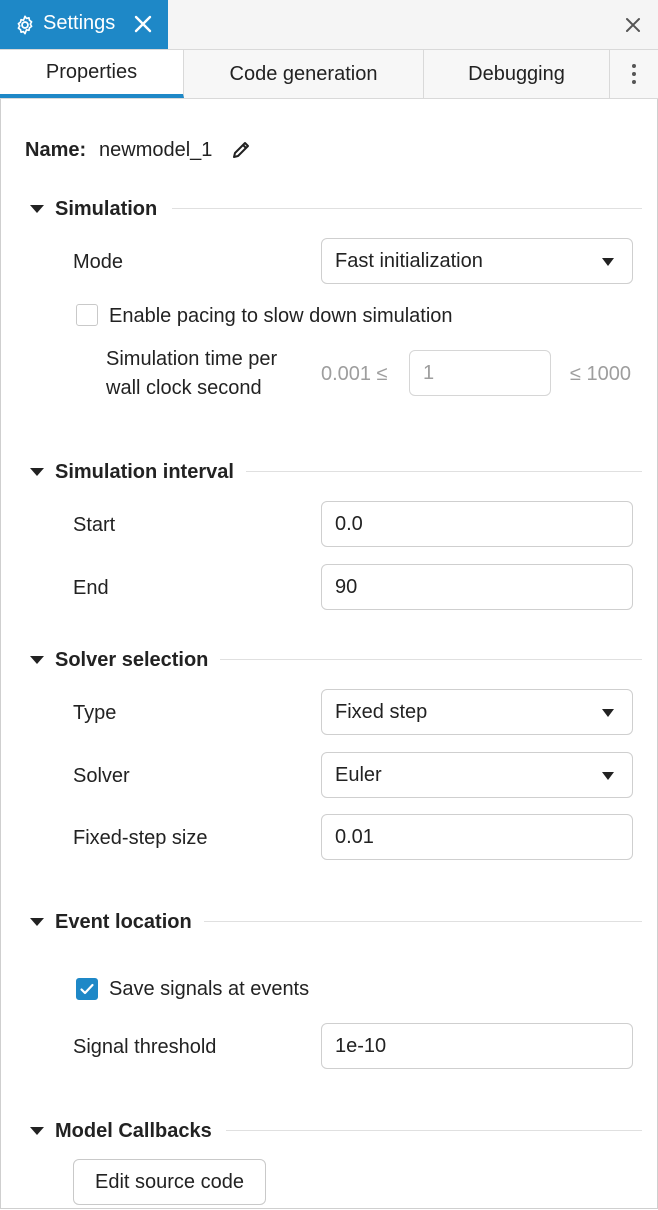 The width and height of the screenshot is (658, 1210). I want to click on callbacks-collapse-icon, so click(37, 1131).